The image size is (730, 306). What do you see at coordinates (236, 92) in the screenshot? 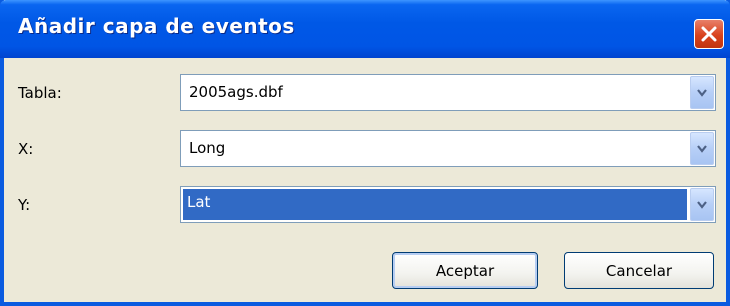
I see `tabla-value: 2005ags.dbf` at bounding box center [236, 92].